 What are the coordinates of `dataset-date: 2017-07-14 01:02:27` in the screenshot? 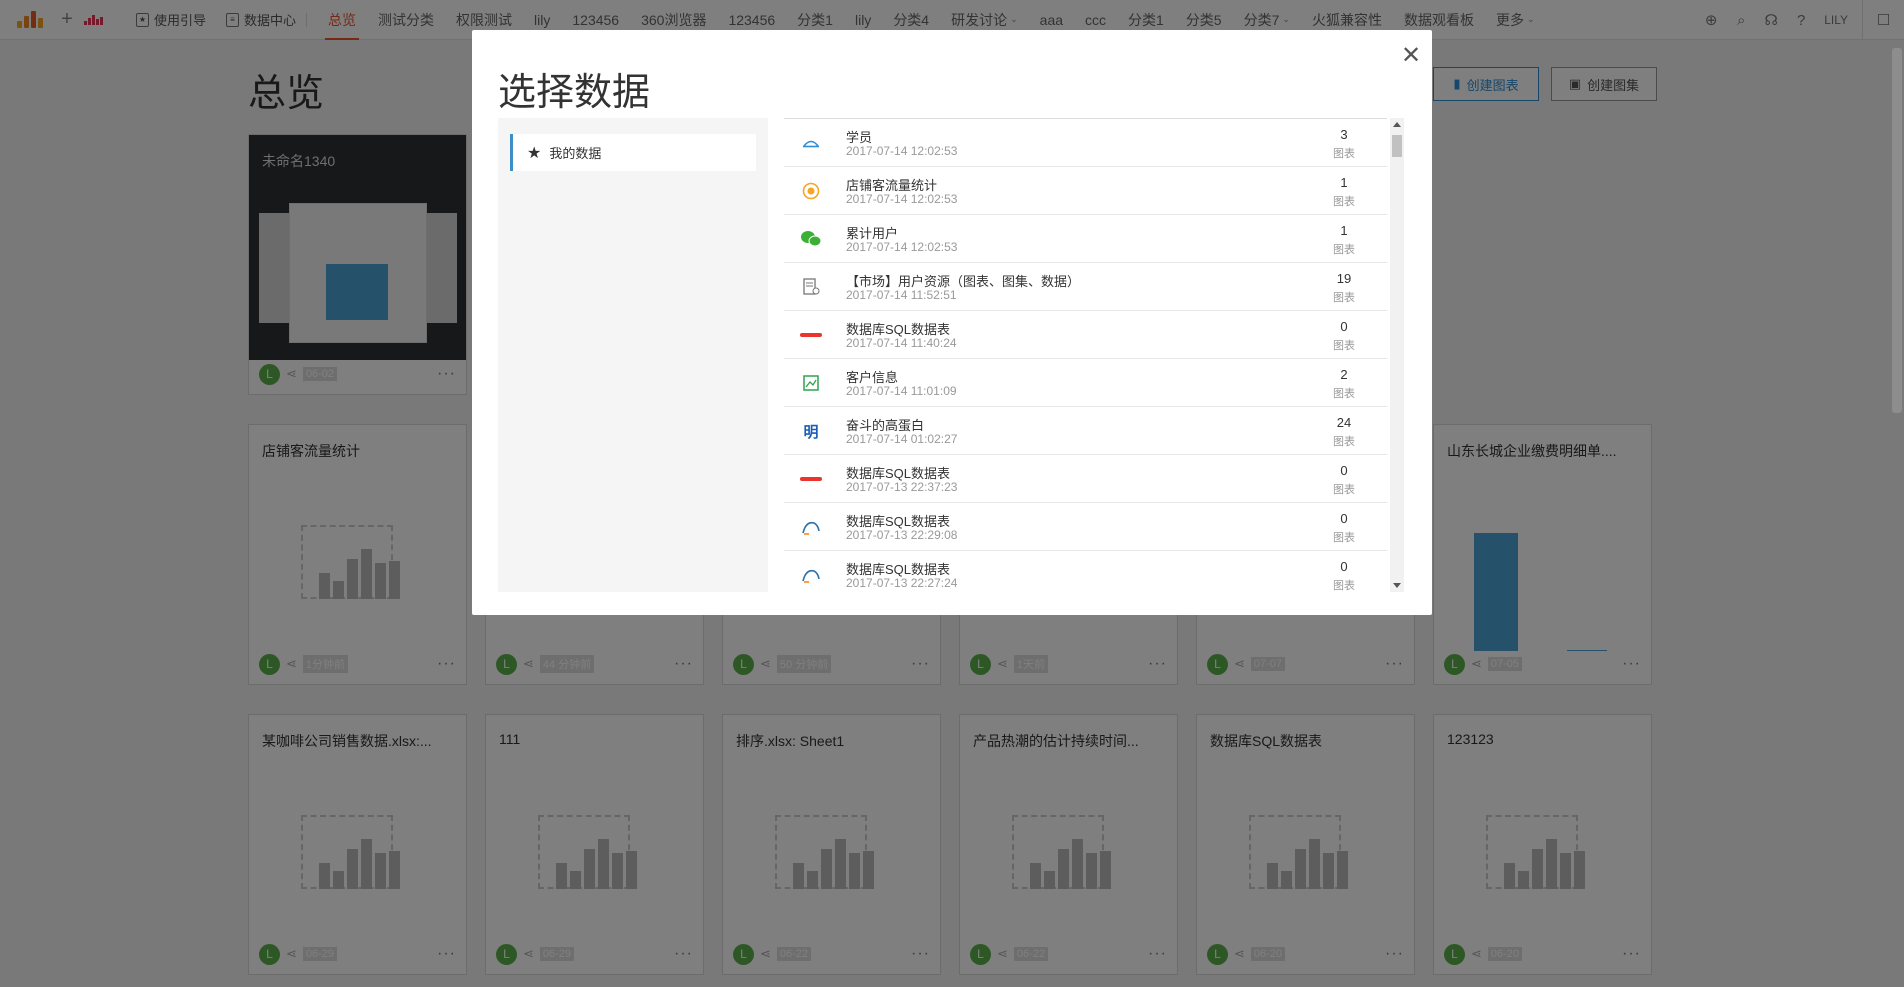 It's located at (902, 439).